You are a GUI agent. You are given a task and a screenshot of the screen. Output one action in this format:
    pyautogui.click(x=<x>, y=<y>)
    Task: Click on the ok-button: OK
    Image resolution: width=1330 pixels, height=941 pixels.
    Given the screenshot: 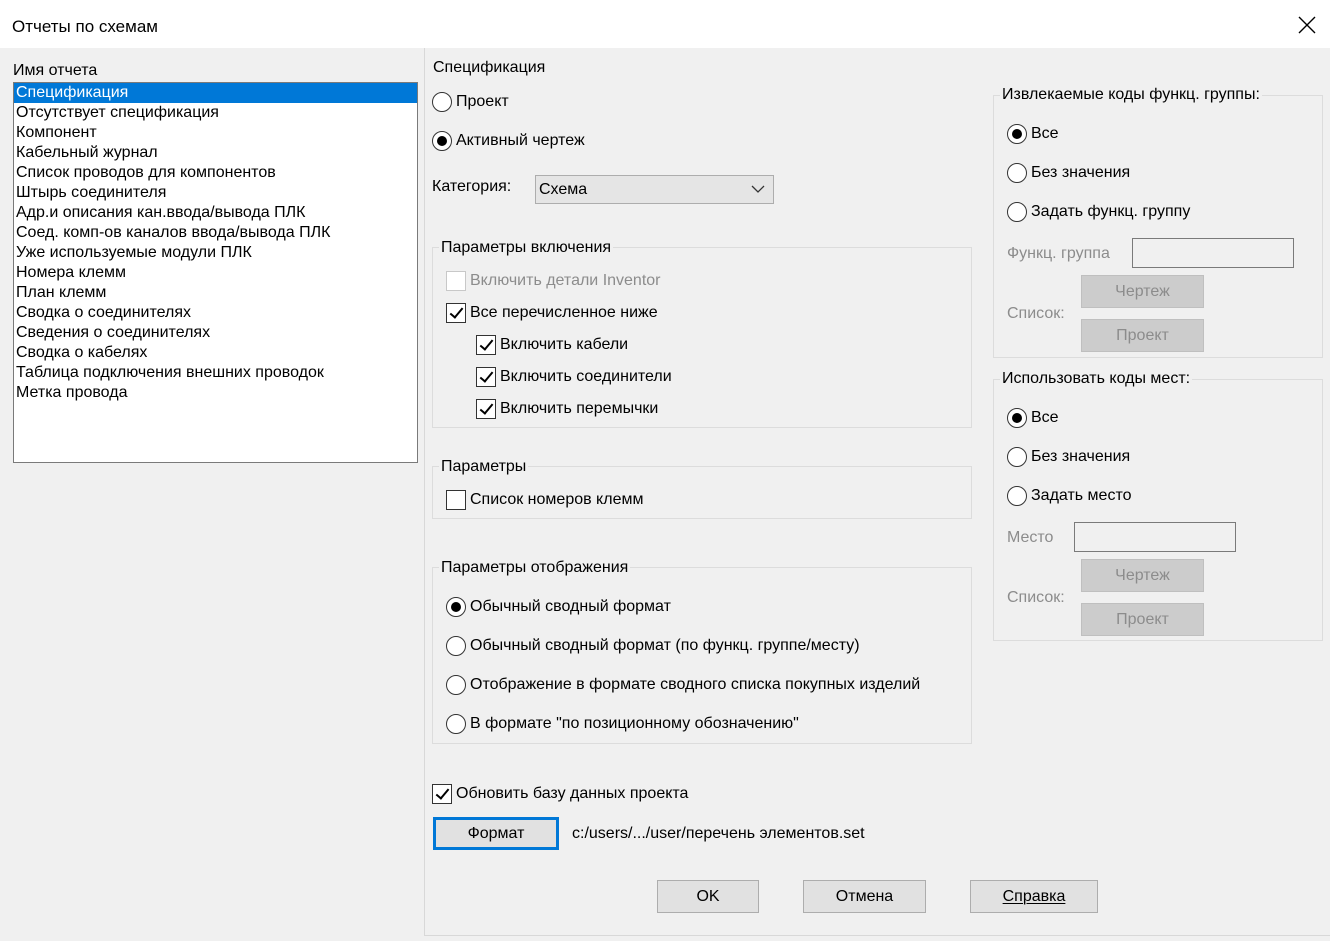 What is the action you would take?
    pyautogui.click(x=708, y=896)
    